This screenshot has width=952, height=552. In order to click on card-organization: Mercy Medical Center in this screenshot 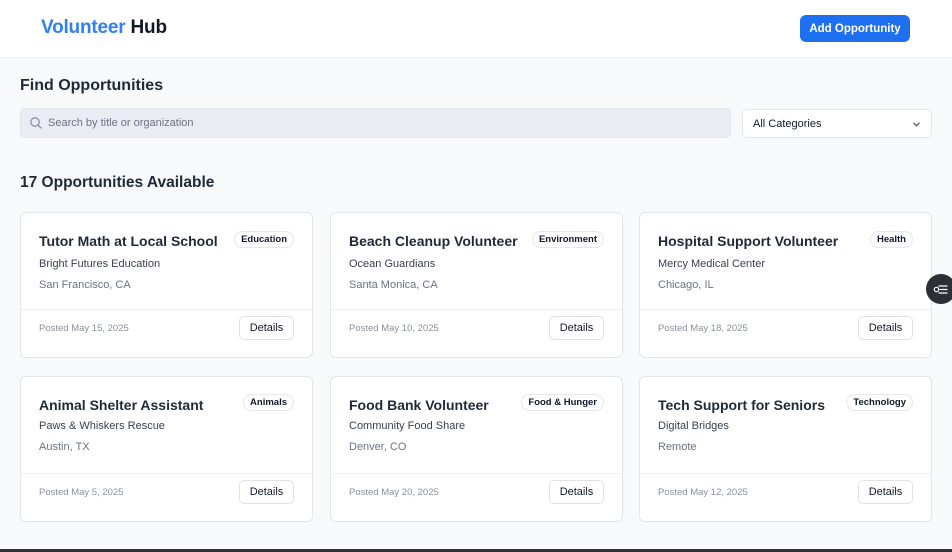, I will do `click(711, 264)`.